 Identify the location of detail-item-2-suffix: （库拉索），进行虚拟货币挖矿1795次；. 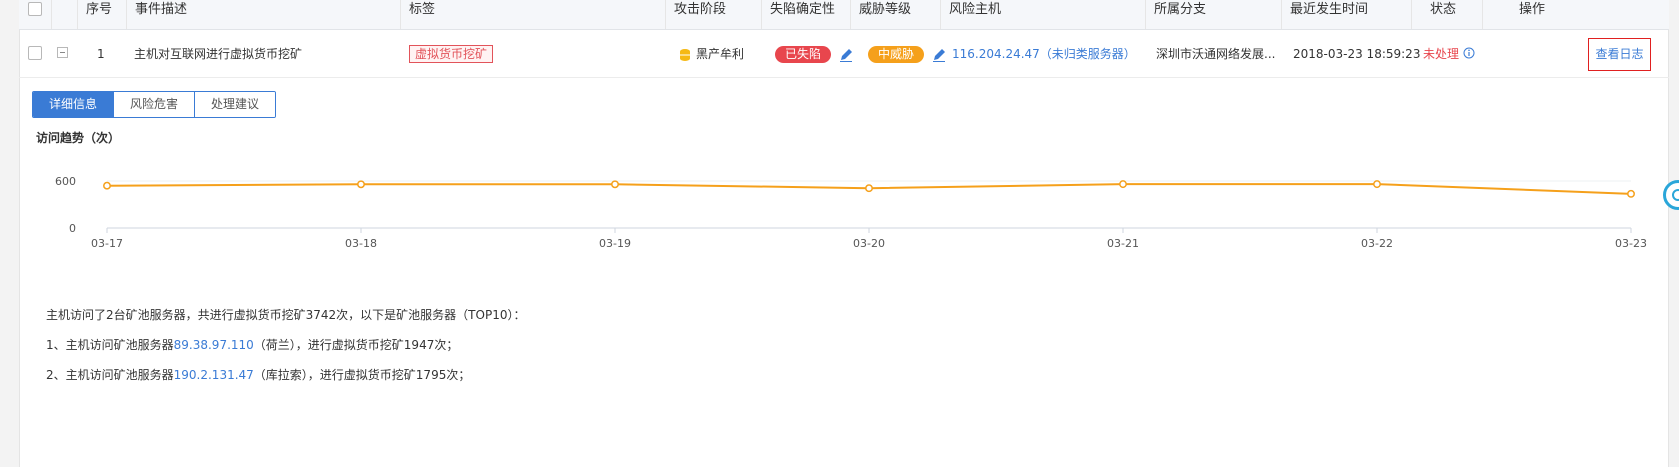
(362, 375).